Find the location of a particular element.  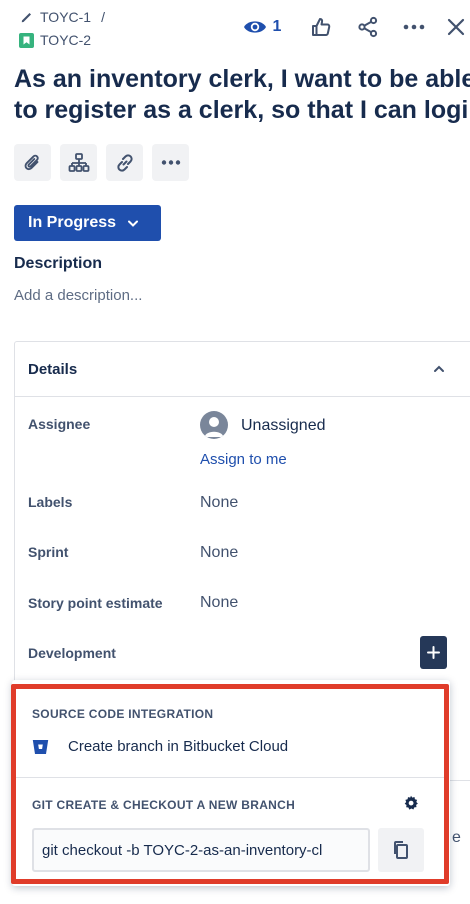

plus-icon is located at coordinates (433, 652).